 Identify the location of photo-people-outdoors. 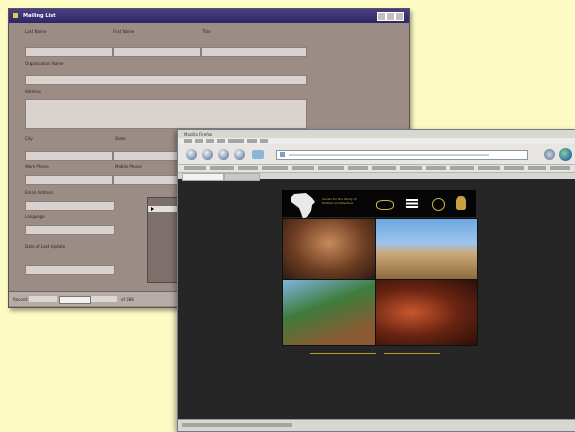
(426, 249).